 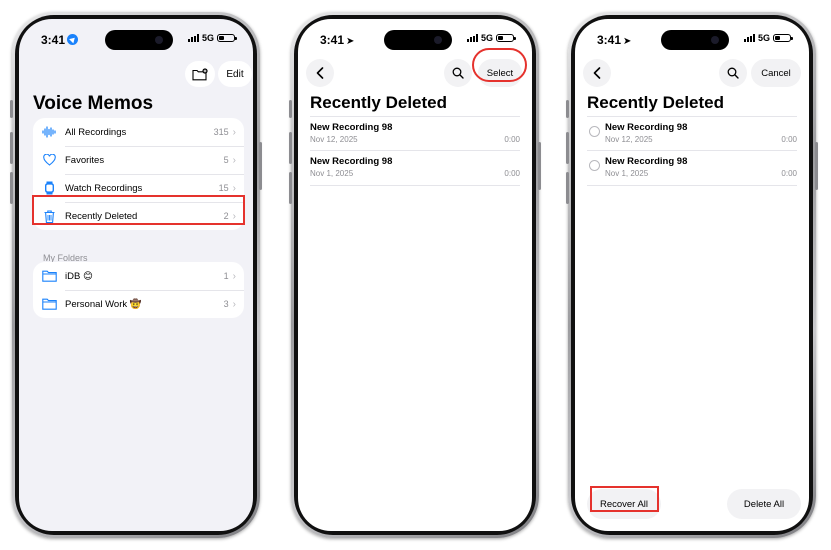 What do you see at coordinates (221, 132) in the screenshot?
I see `item-count: 315` at bounding box center [221, 132].